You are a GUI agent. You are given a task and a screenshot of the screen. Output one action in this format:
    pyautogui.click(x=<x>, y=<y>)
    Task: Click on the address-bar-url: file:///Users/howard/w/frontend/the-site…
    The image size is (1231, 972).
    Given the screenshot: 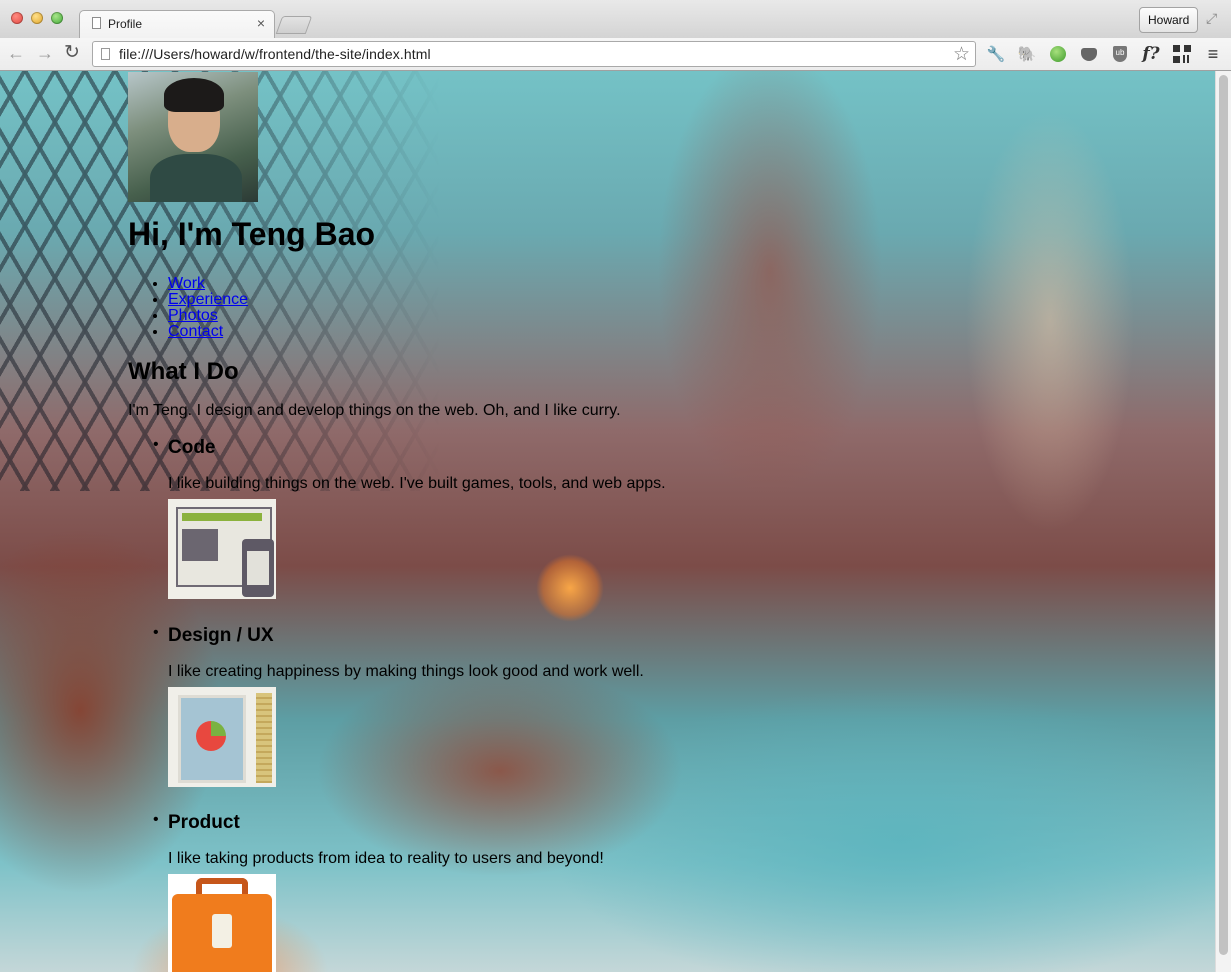 What is the action you would take?
    pyautogui.click(x=275, y=54)
    